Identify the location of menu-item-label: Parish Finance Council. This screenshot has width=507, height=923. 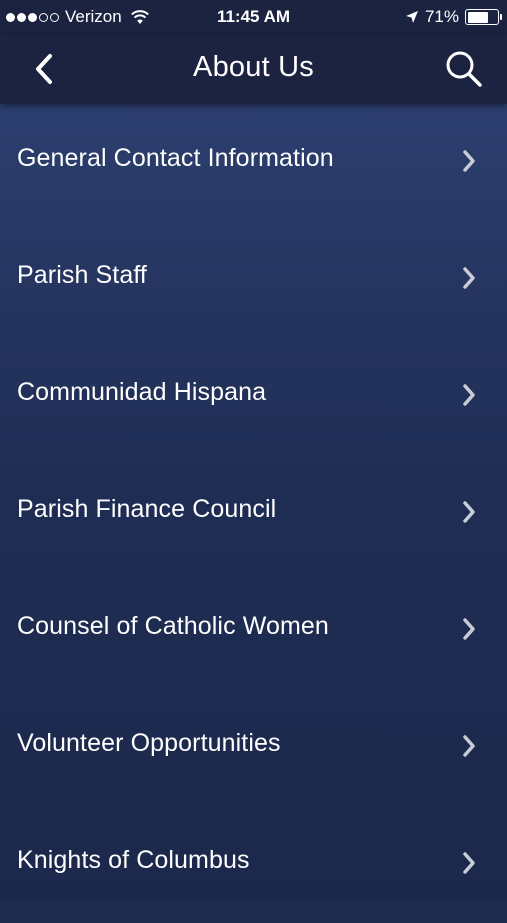
(147, 509).